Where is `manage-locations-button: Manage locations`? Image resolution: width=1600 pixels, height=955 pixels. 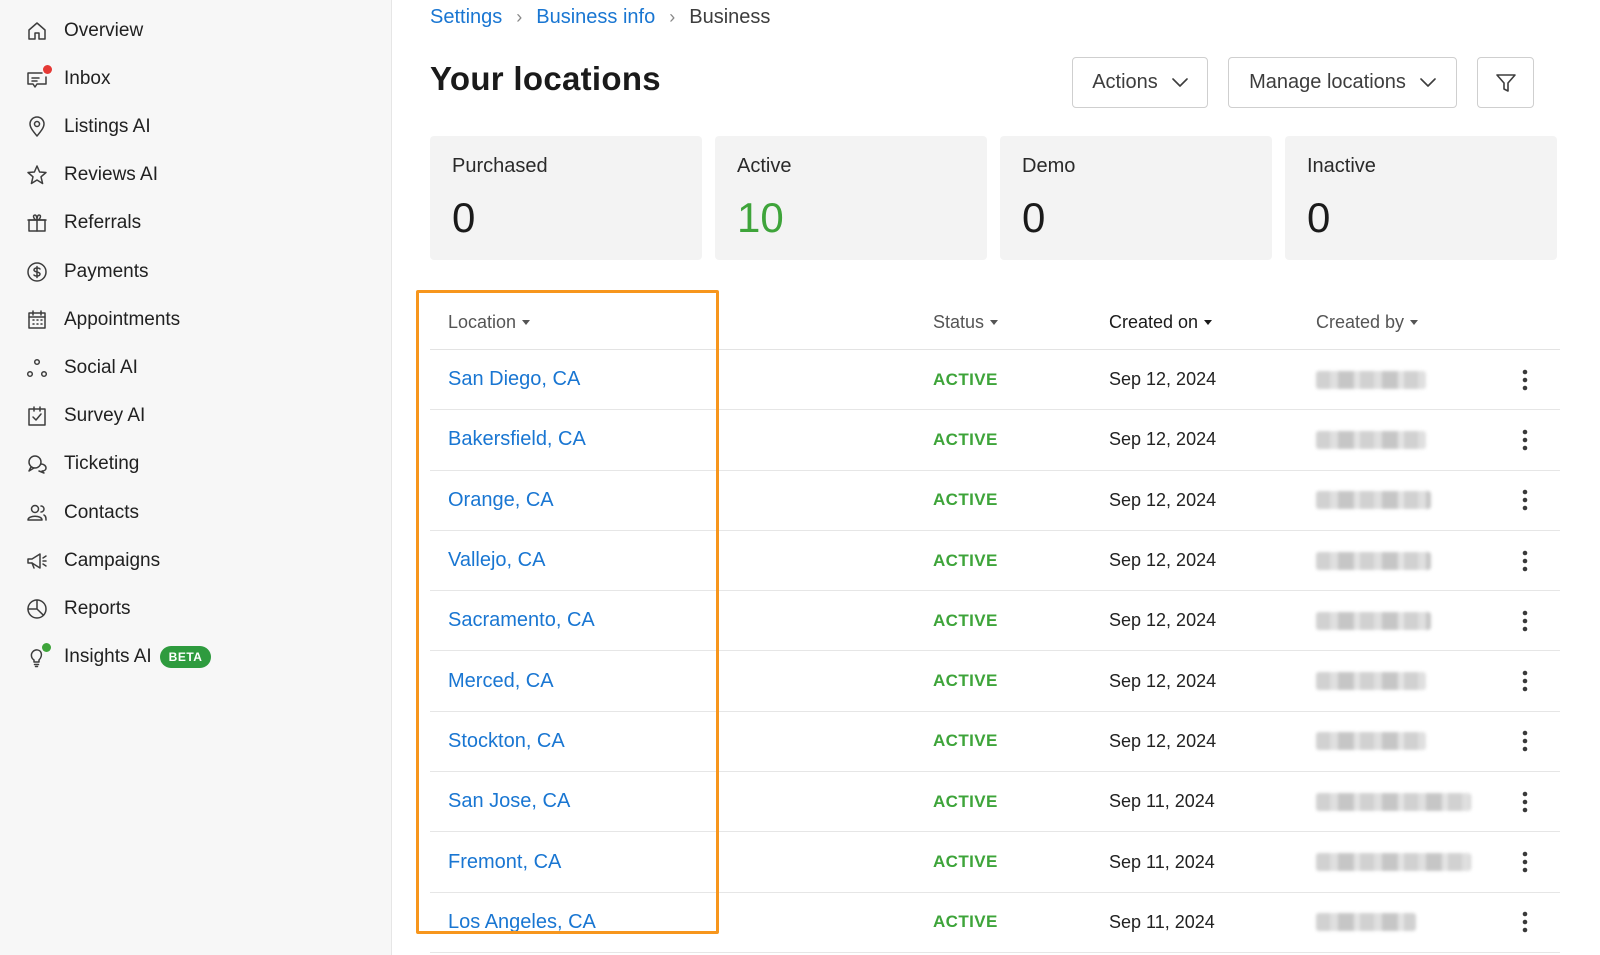 manage-locations-button: Manage locations is located at coordinates (1342, 82).